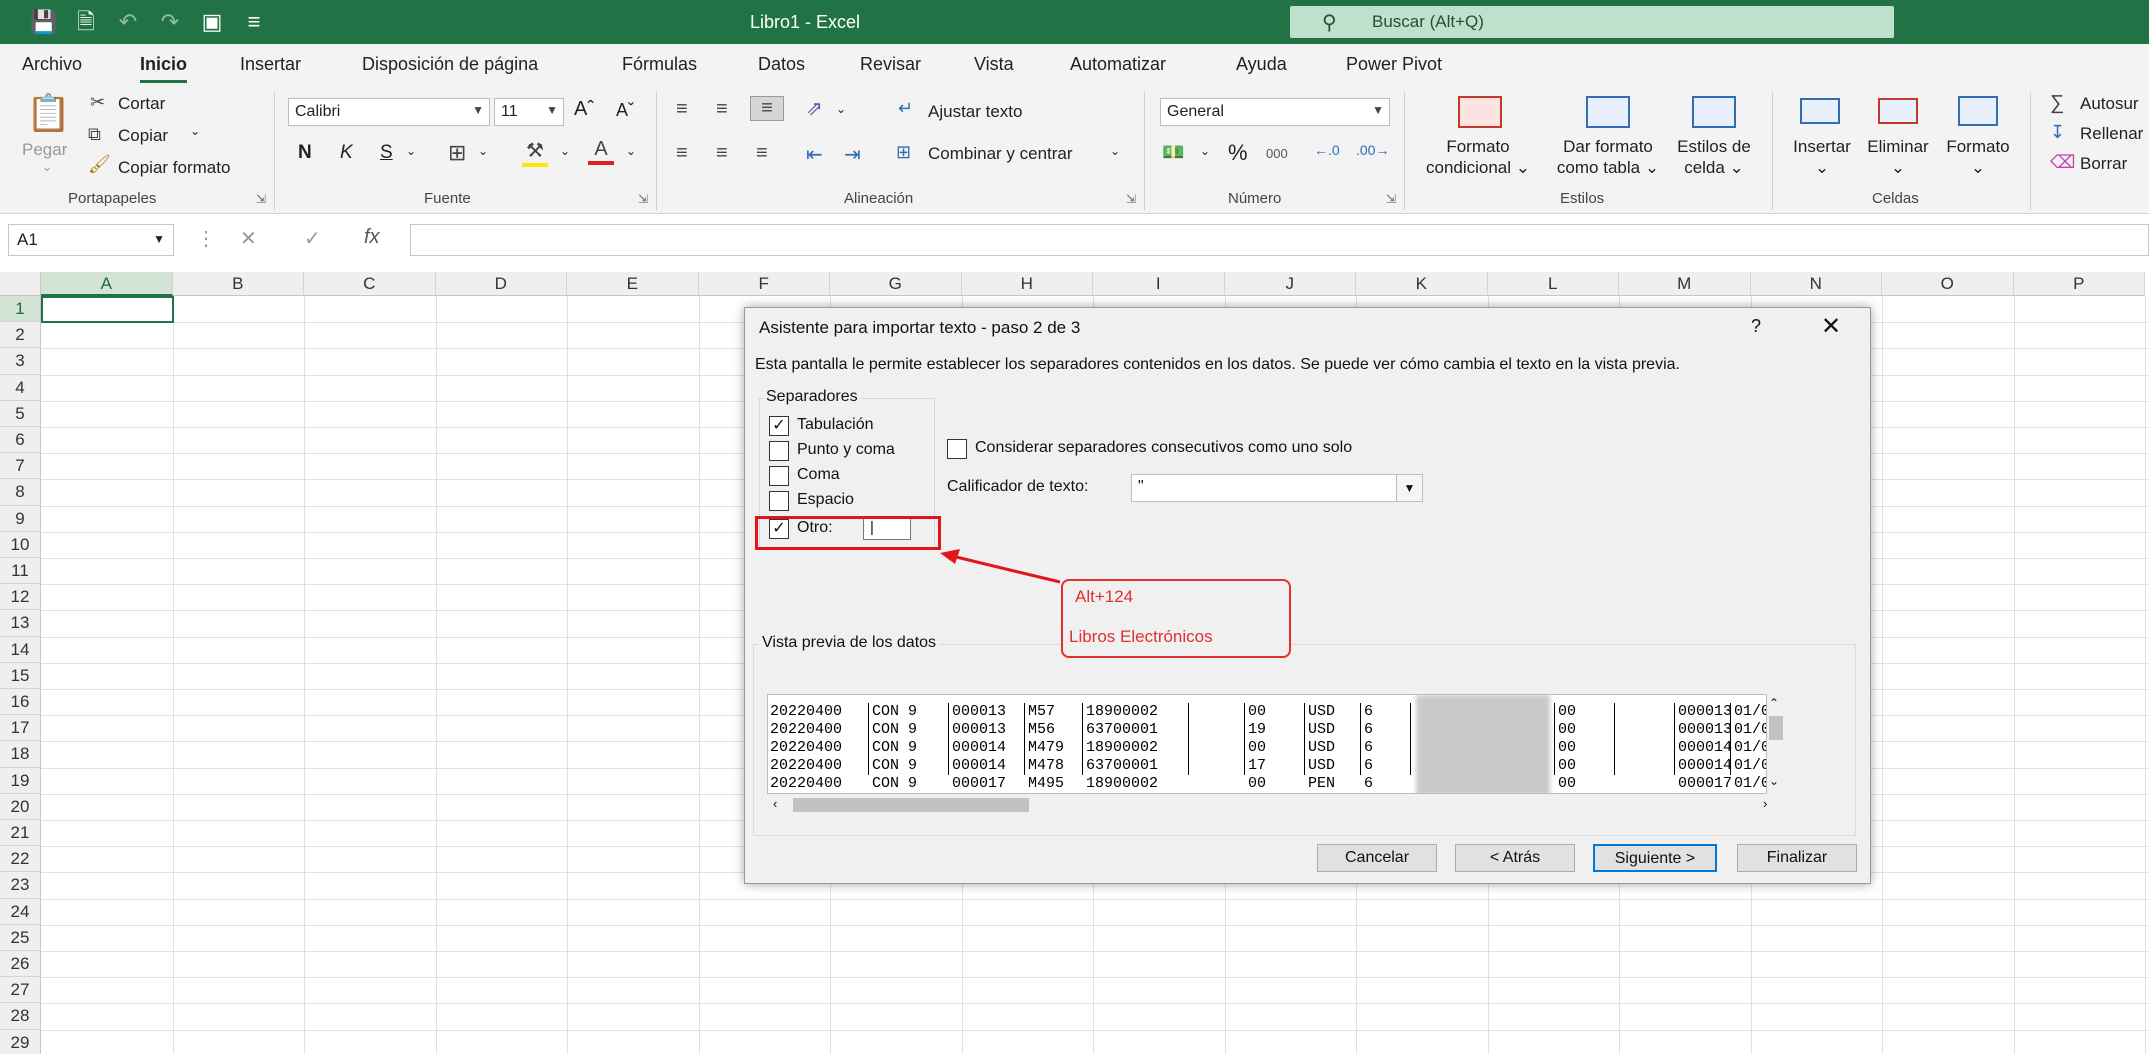 This screenshot has width=2149, height=1054. What do you see at coordinates (1685, 284) in the screenshot?
I see `column-header: M` at bounding box center [1685, 284].